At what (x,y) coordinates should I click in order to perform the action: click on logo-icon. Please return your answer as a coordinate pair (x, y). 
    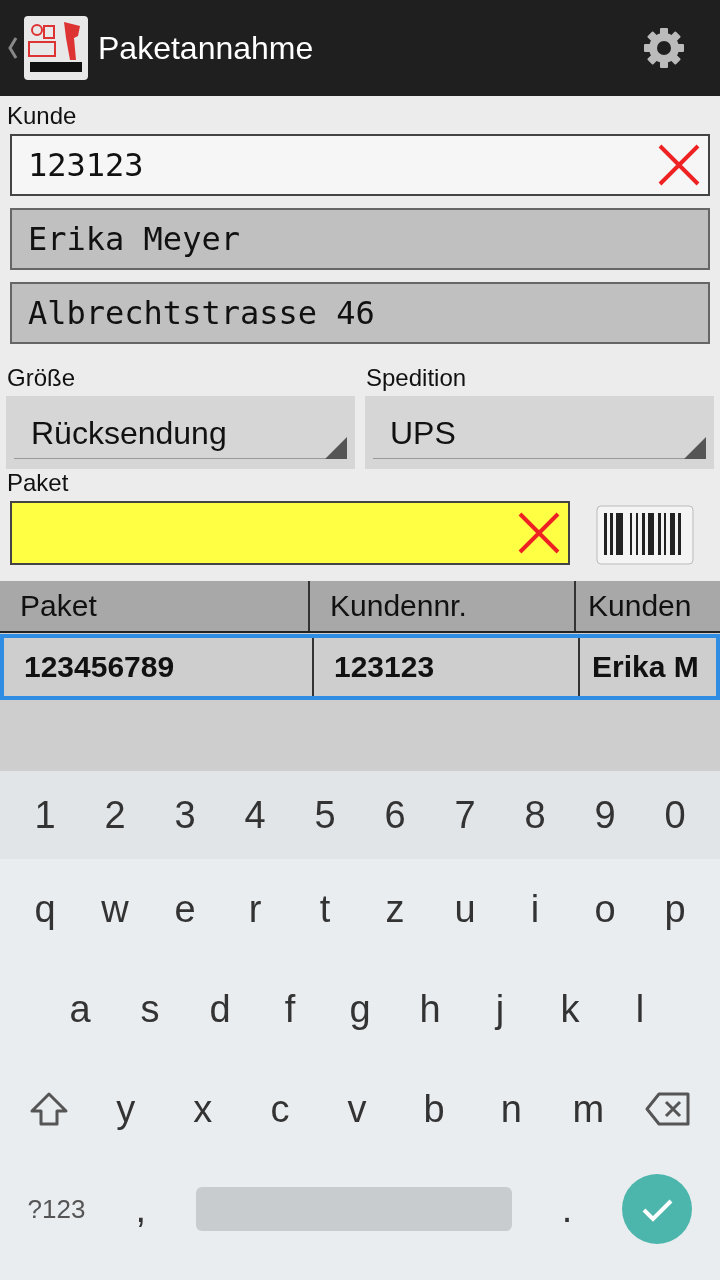
    Looking at the image, I should click on (56, 48).